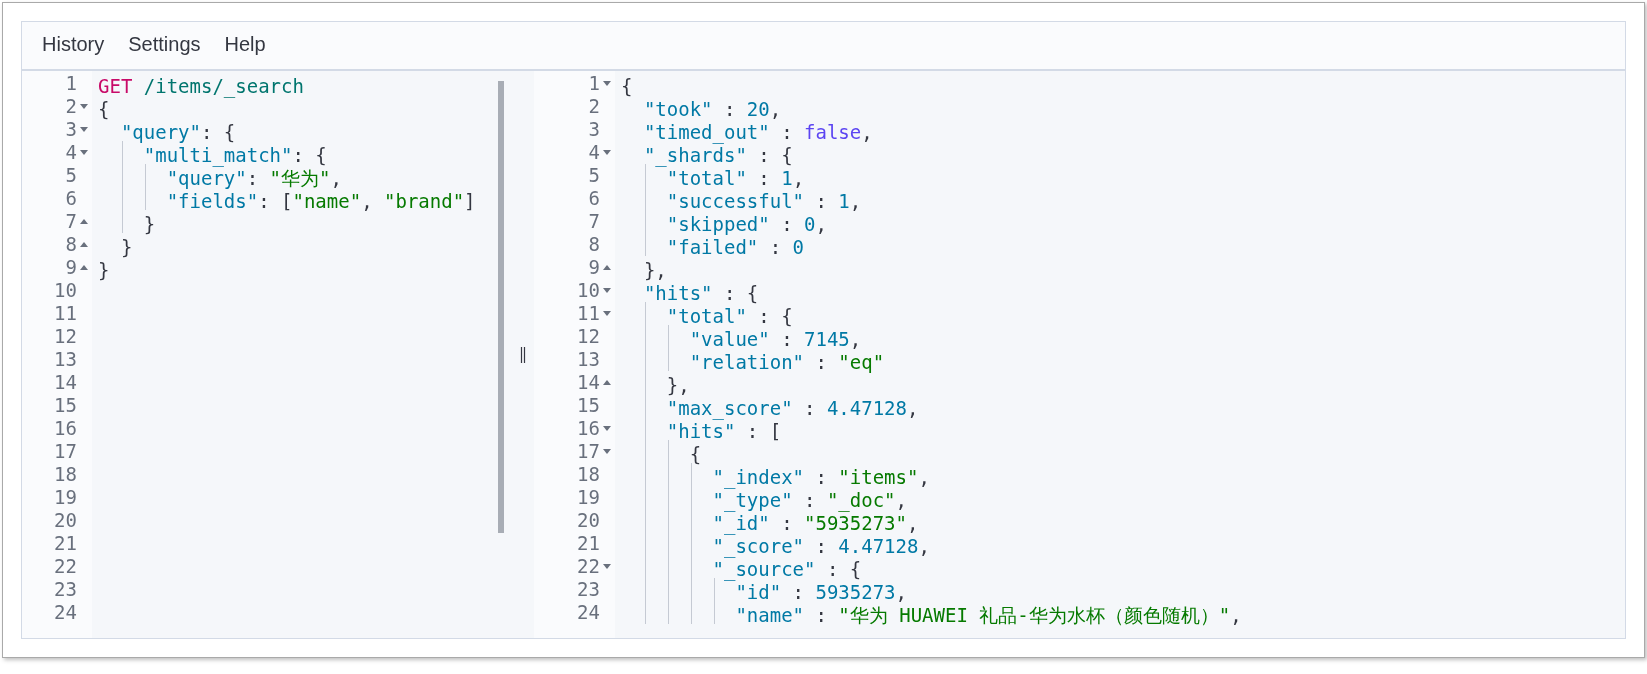 Image resolution: width=1647 pixels, height=674 pixels. I want to click on code-line: "successful" : 1,, so click(763, 201).